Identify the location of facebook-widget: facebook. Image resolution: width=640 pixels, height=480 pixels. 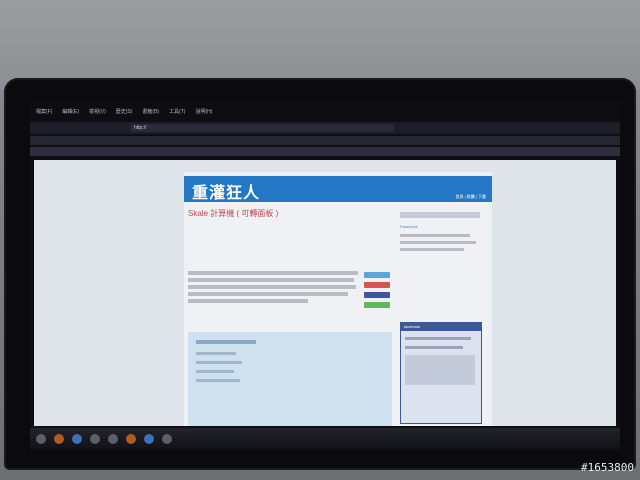
(441, 373).